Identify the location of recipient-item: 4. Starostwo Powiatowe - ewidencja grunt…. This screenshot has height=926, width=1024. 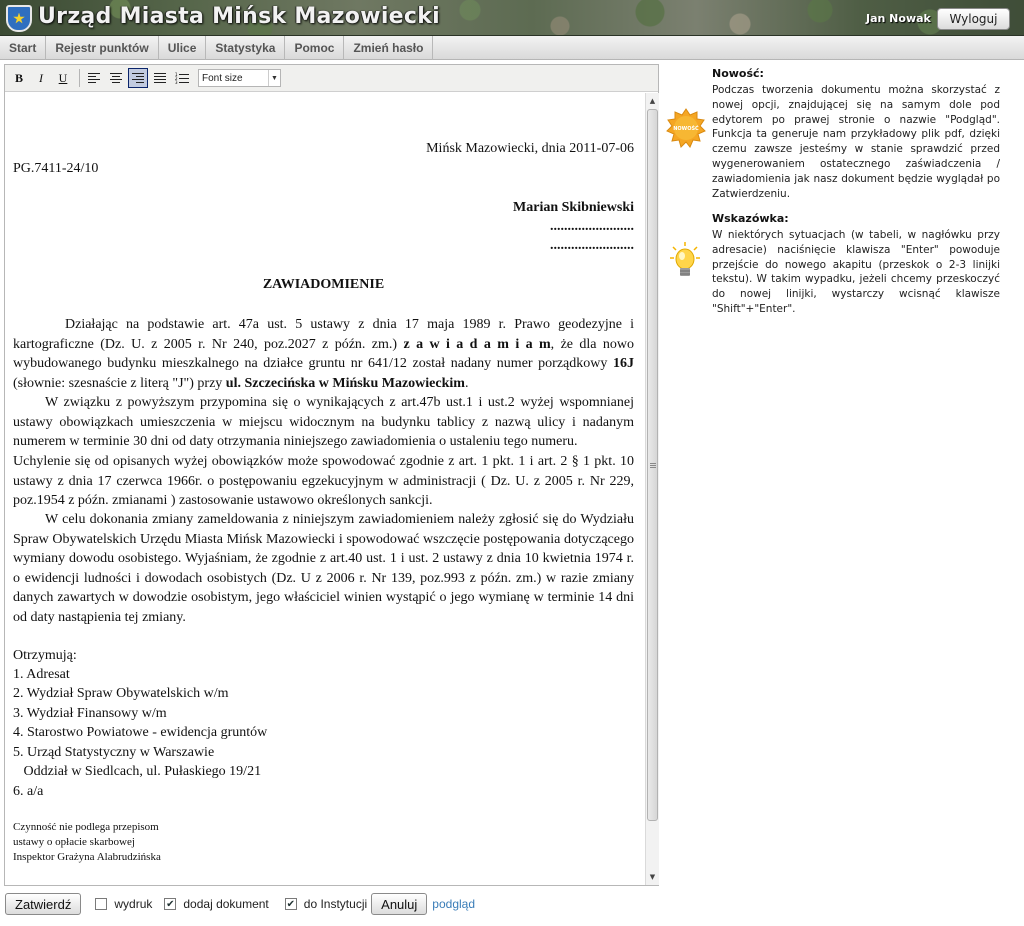
(140, 732).